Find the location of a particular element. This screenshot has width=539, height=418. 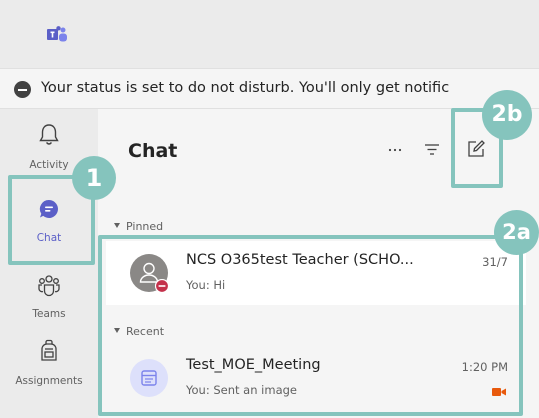

rail-item-assignments: Assignments is located at coordinates (49, 366).